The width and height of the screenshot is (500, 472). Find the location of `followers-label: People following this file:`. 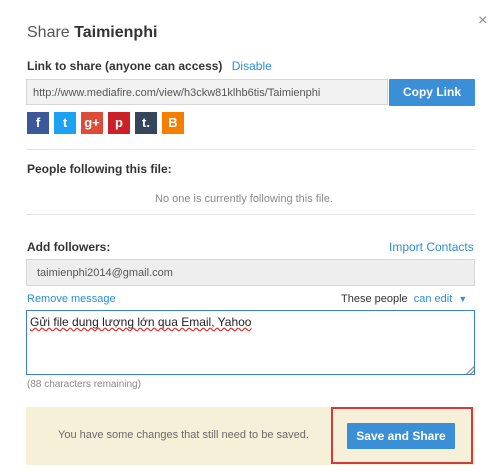

followers-label: People following this file: is located at coordinates (99, 169).